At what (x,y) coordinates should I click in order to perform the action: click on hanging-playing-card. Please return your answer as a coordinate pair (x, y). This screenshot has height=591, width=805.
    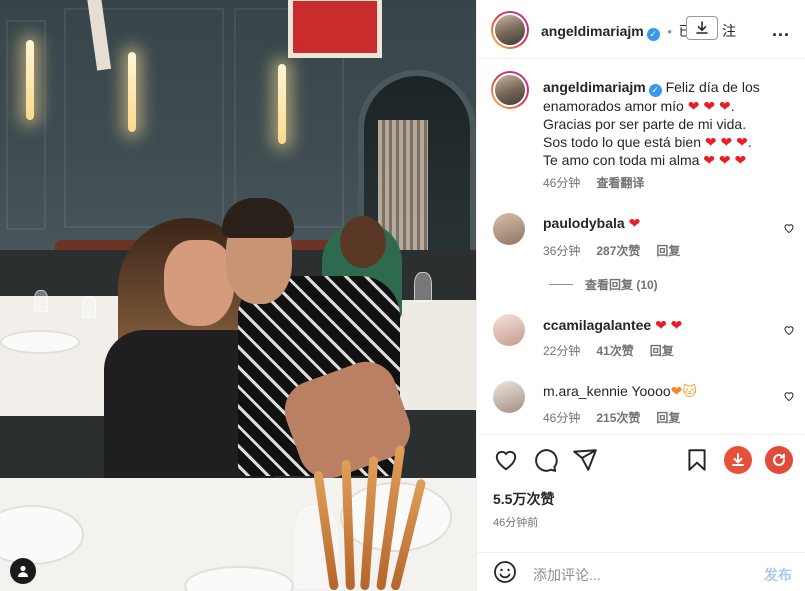
    Looking at the image, I should click on (335, 29).